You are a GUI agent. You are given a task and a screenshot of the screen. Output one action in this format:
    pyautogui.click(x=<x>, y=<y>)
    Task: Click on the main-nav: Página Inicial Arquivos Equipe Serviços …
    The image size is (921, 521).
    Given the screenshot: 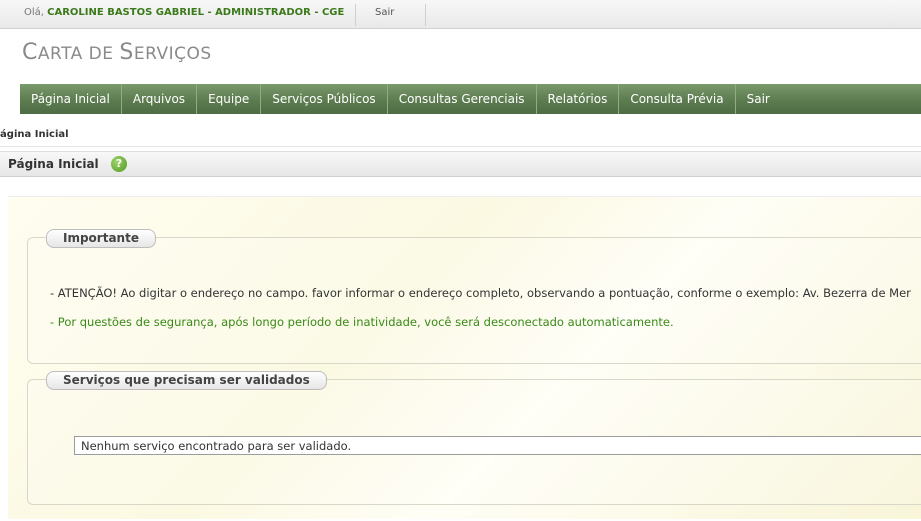 What is the action you would take?
    pyautogui.click(x=470, y=99)
    